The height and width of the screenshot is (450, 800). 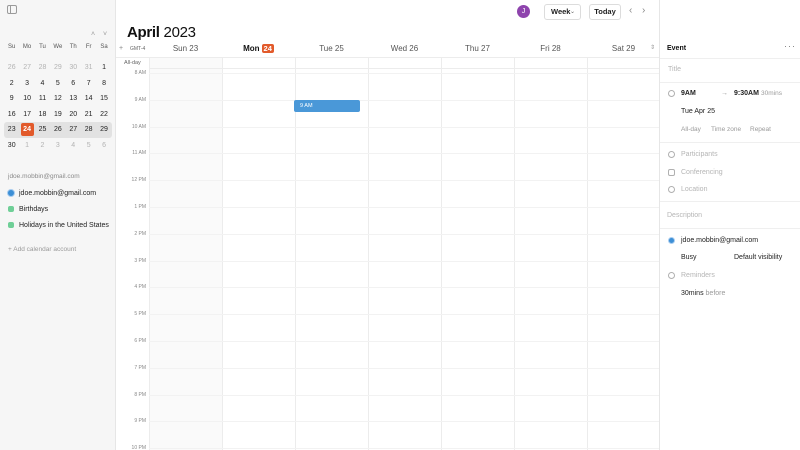 I want to click on day-header: Sun 23, so click(x=185, y=48).